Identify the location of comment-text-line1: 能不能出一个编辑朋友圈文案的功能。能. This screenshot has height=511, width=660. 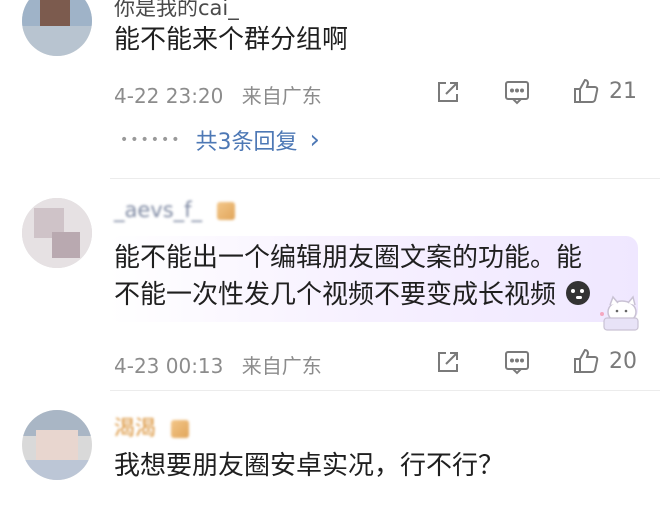
(348, 258).